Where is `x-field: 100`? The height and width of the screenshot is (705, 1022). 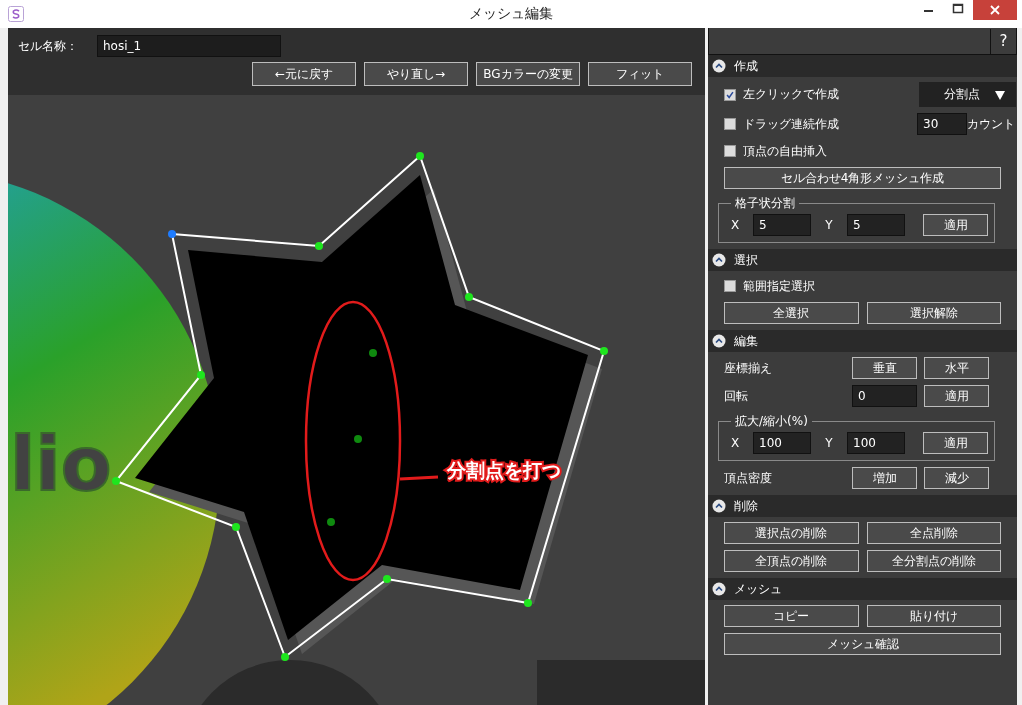
x-field: 100 is located at coordinates (782, 443).